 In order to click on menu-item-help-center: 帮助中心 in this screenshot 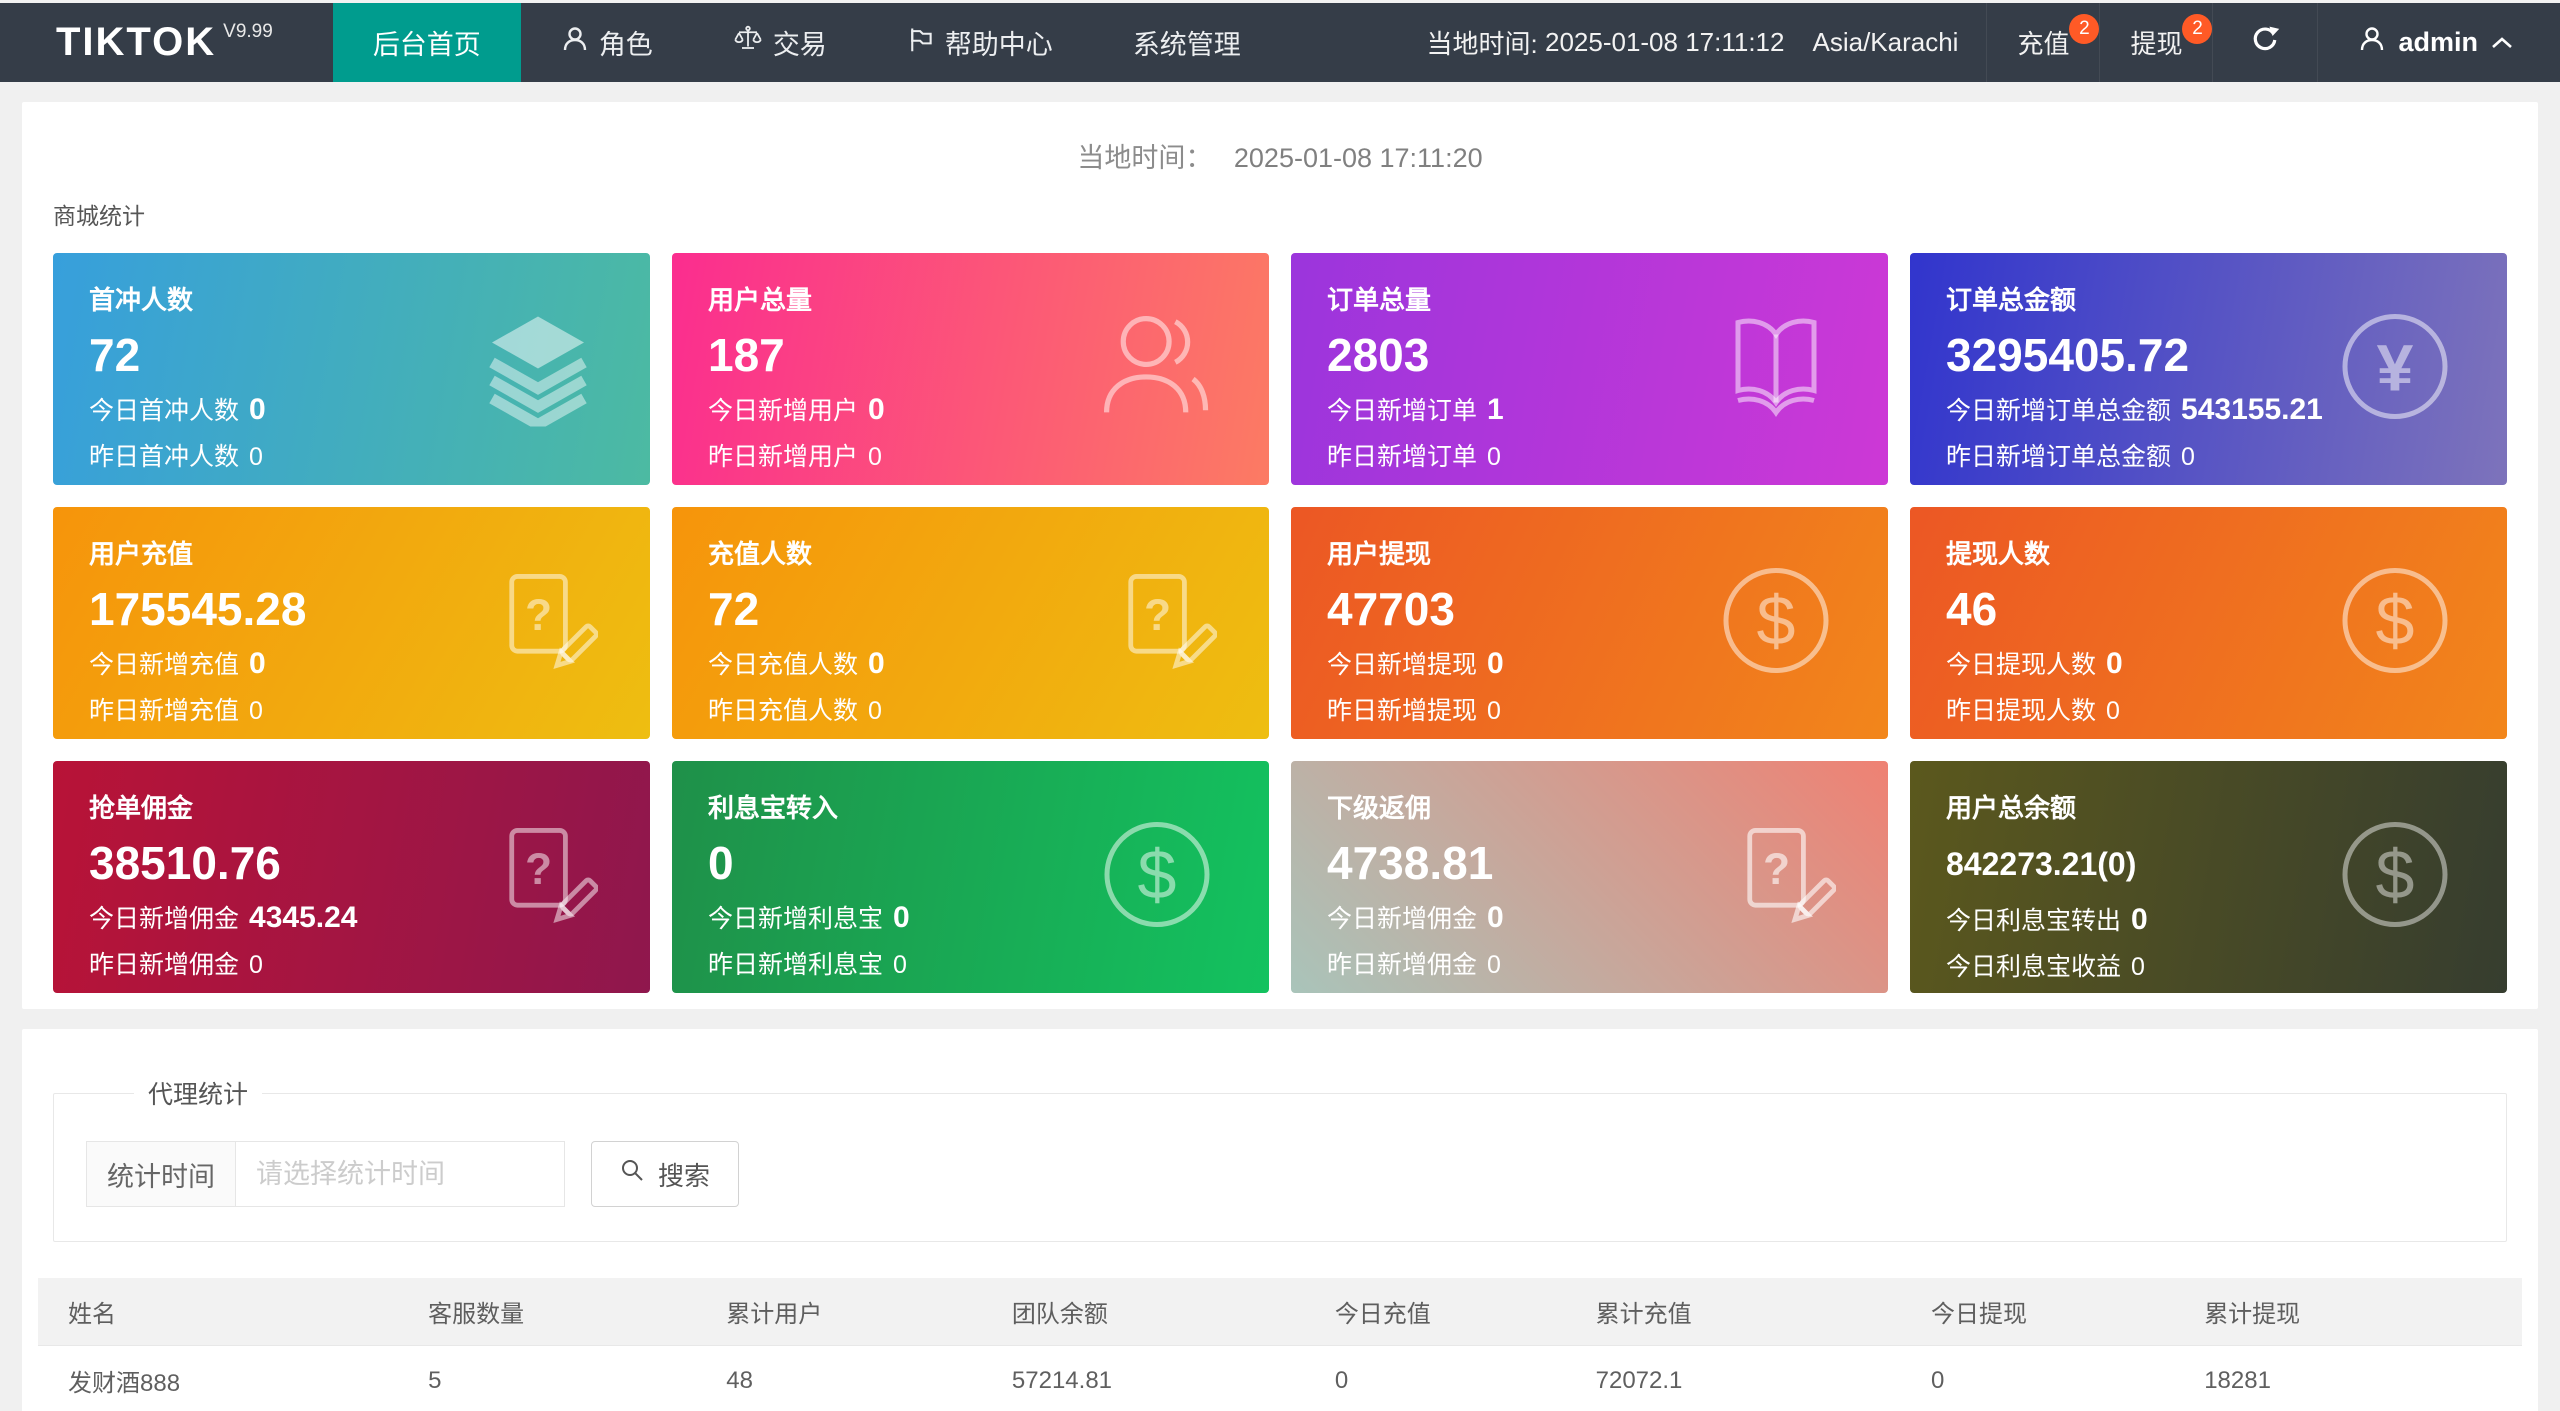, I will do `click(980, 42)`.